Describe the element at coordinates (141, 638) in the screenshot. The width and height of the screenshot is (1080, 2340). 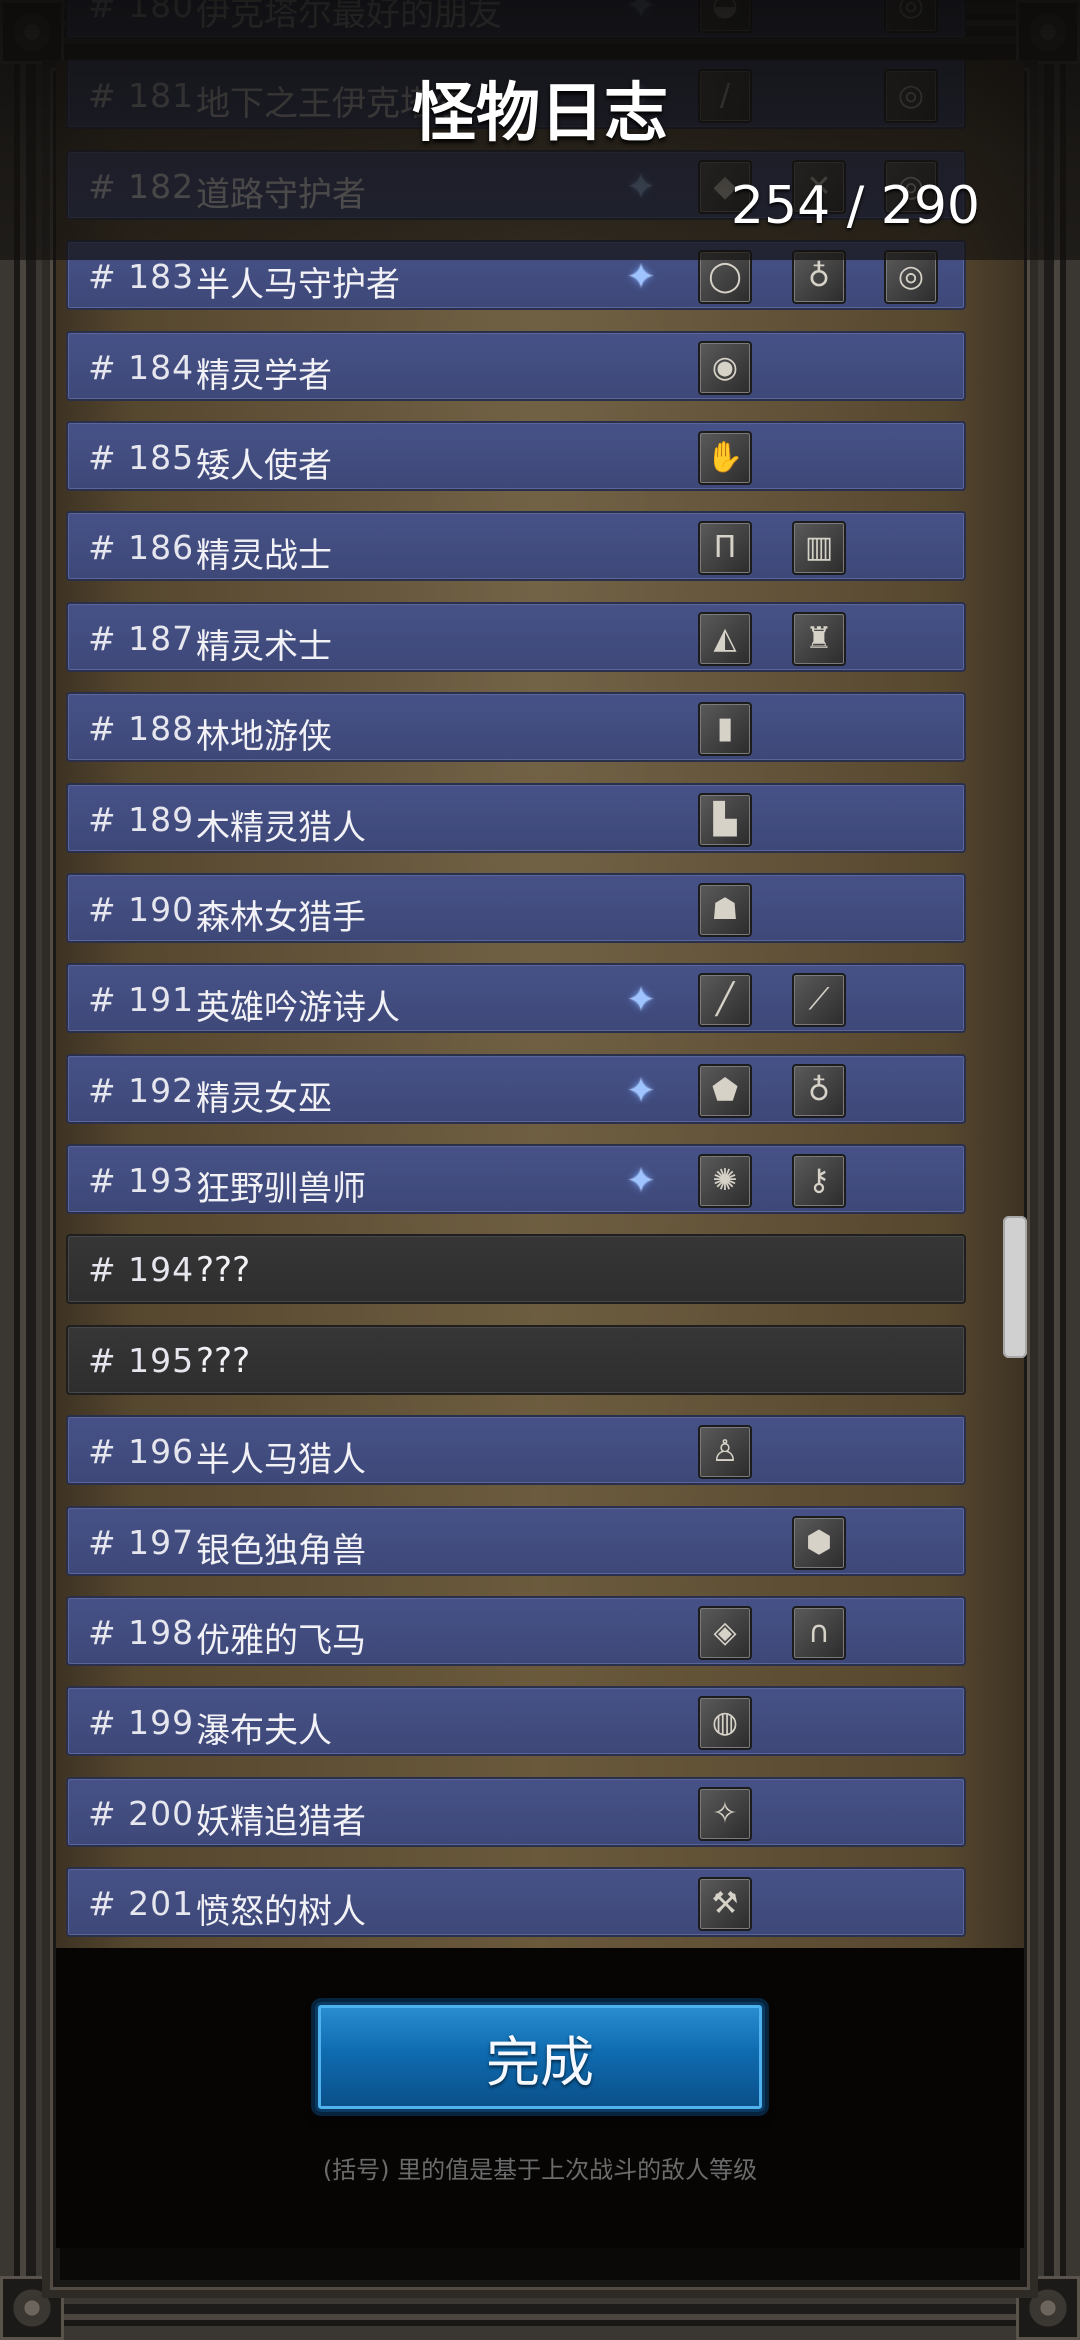
I see `monster-number: # 187` at that location.